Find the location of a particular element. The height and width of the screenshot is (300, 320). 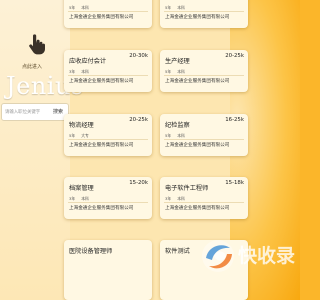

job-card: 应收应付会计 20-30k 3年 本科 上海金通企业服务集团有限公司 is located at coordinates (108, 71).